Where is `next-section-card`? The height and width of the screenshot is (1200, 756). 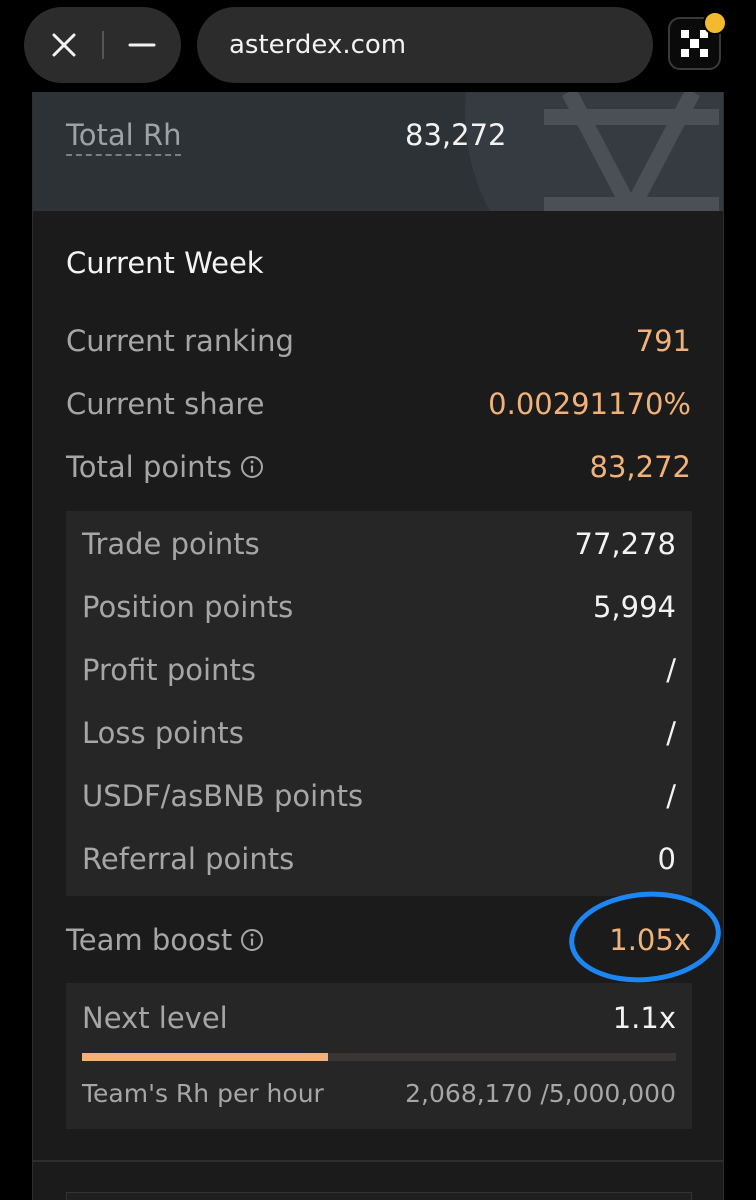 next-section-card is located at coordinates (379, 1196).